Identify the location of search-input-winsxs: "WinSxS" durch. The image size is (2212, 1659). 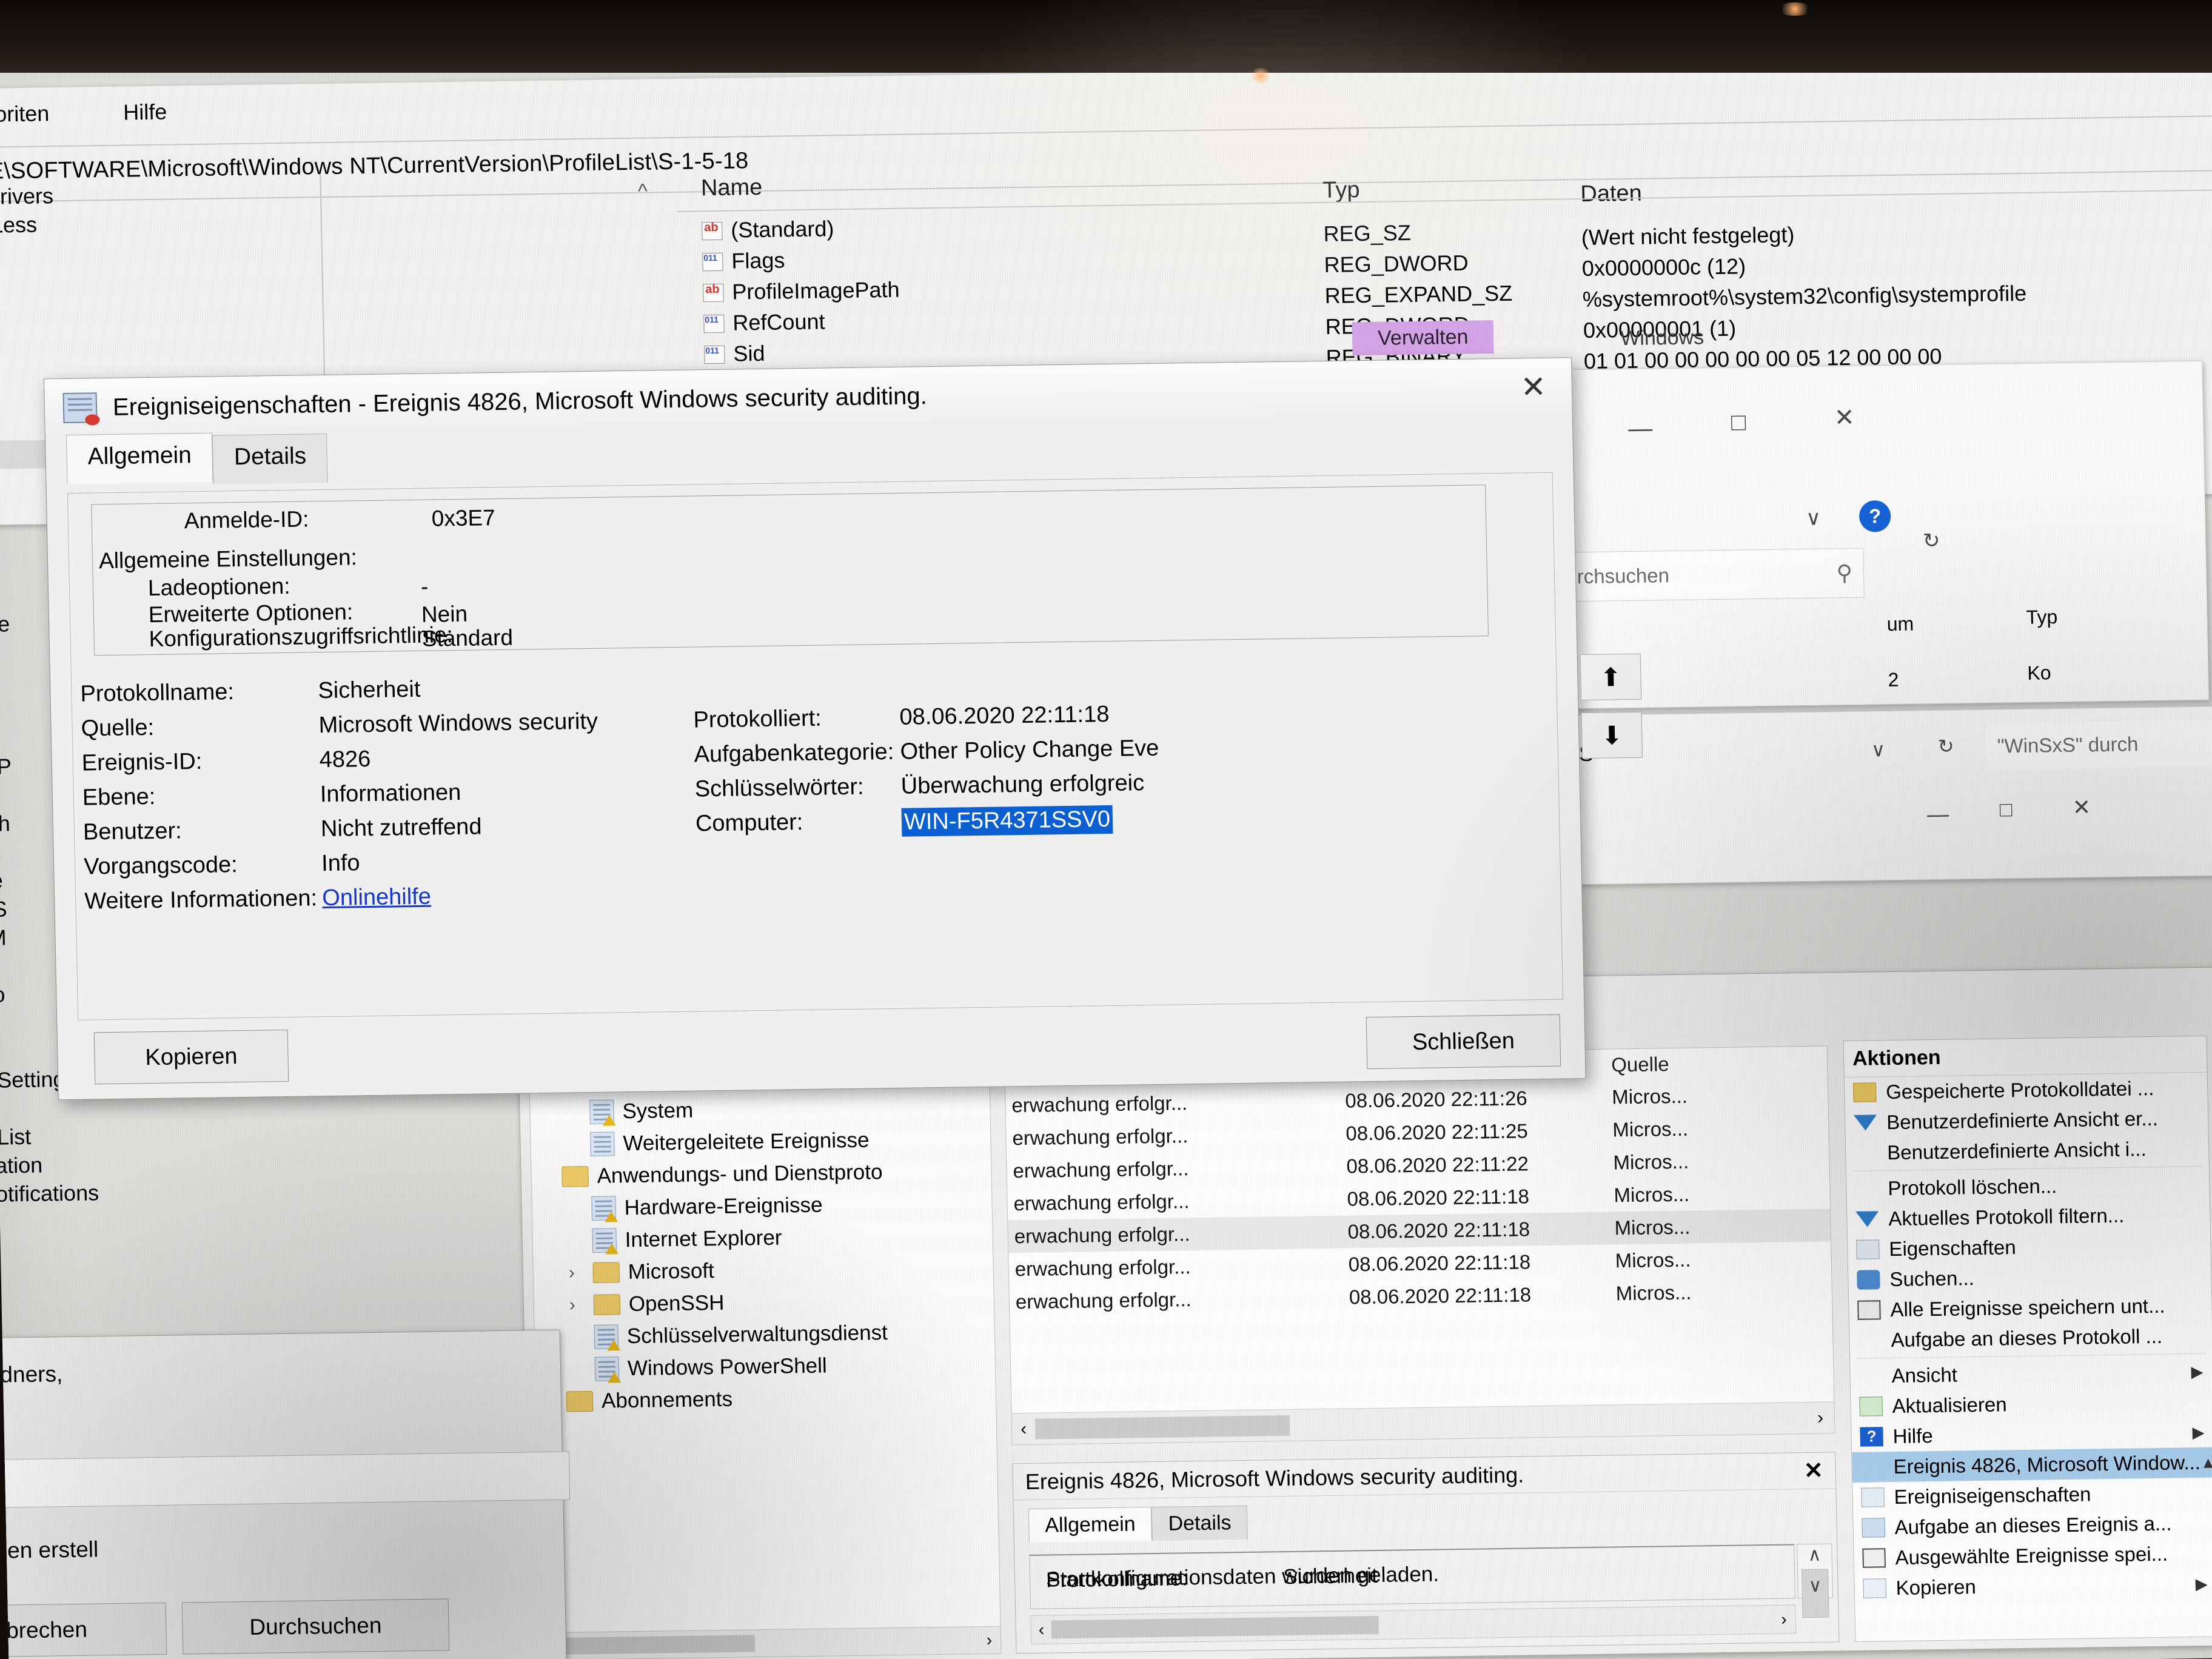
(2099, 744).